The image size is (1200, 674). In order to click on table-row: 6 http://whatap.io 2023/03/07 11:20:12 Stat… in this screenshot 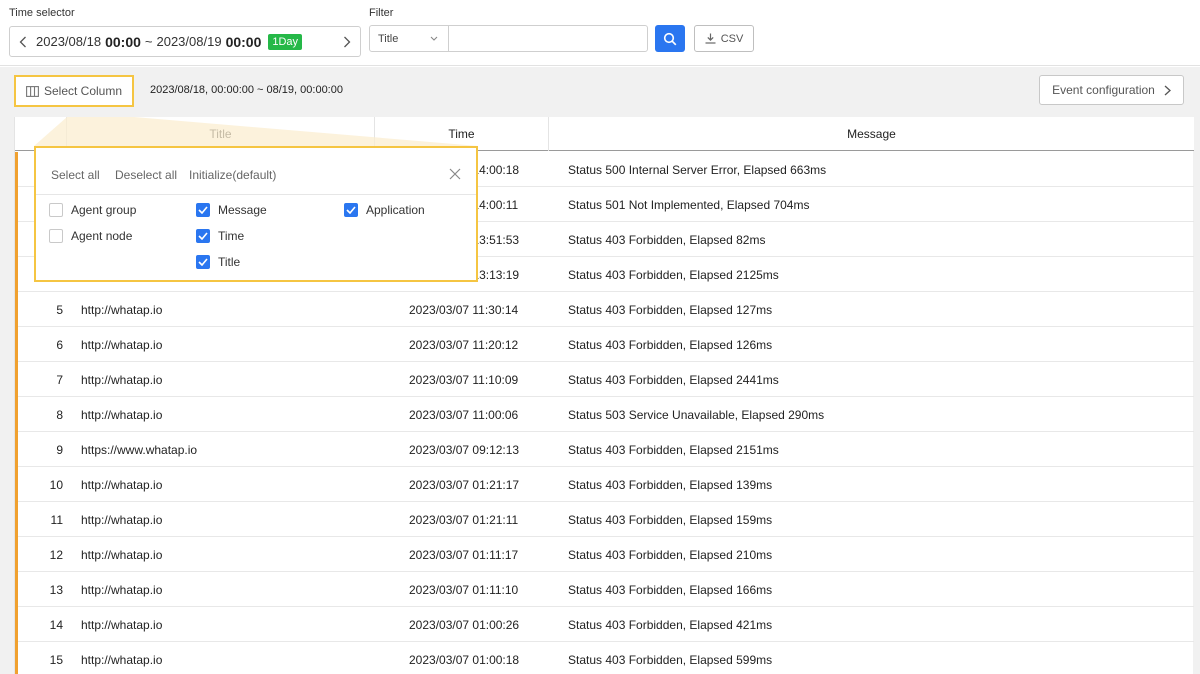, I will do `click(604, 344)`.